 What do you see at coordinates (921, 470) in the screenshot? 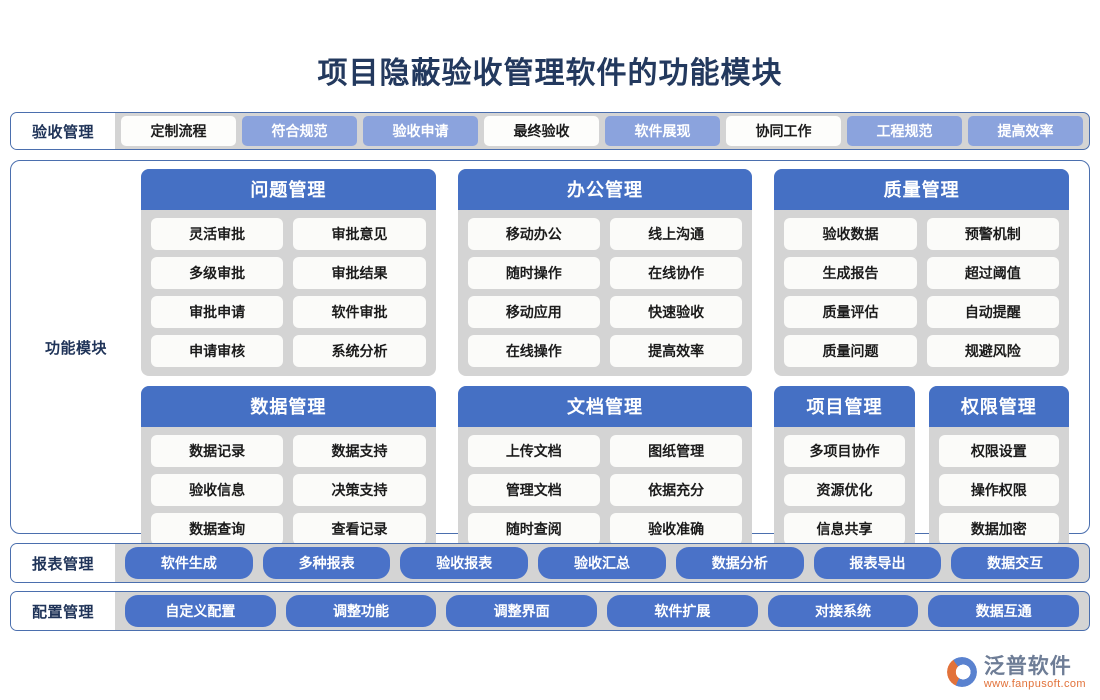
I see `module-panel-pair: 项目管理 多项目协作 资源优化 信息共享 权限管理 权限设置 操作权限 数据加密` at bounding box center [921, 470].